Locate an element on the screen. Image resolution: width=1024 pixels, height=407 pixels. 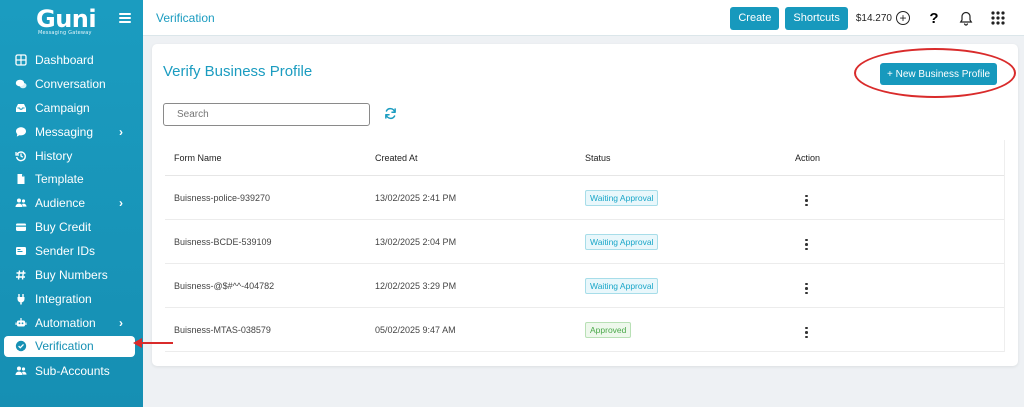
header-form-name: Form Name is located at coordinates (270, 158).